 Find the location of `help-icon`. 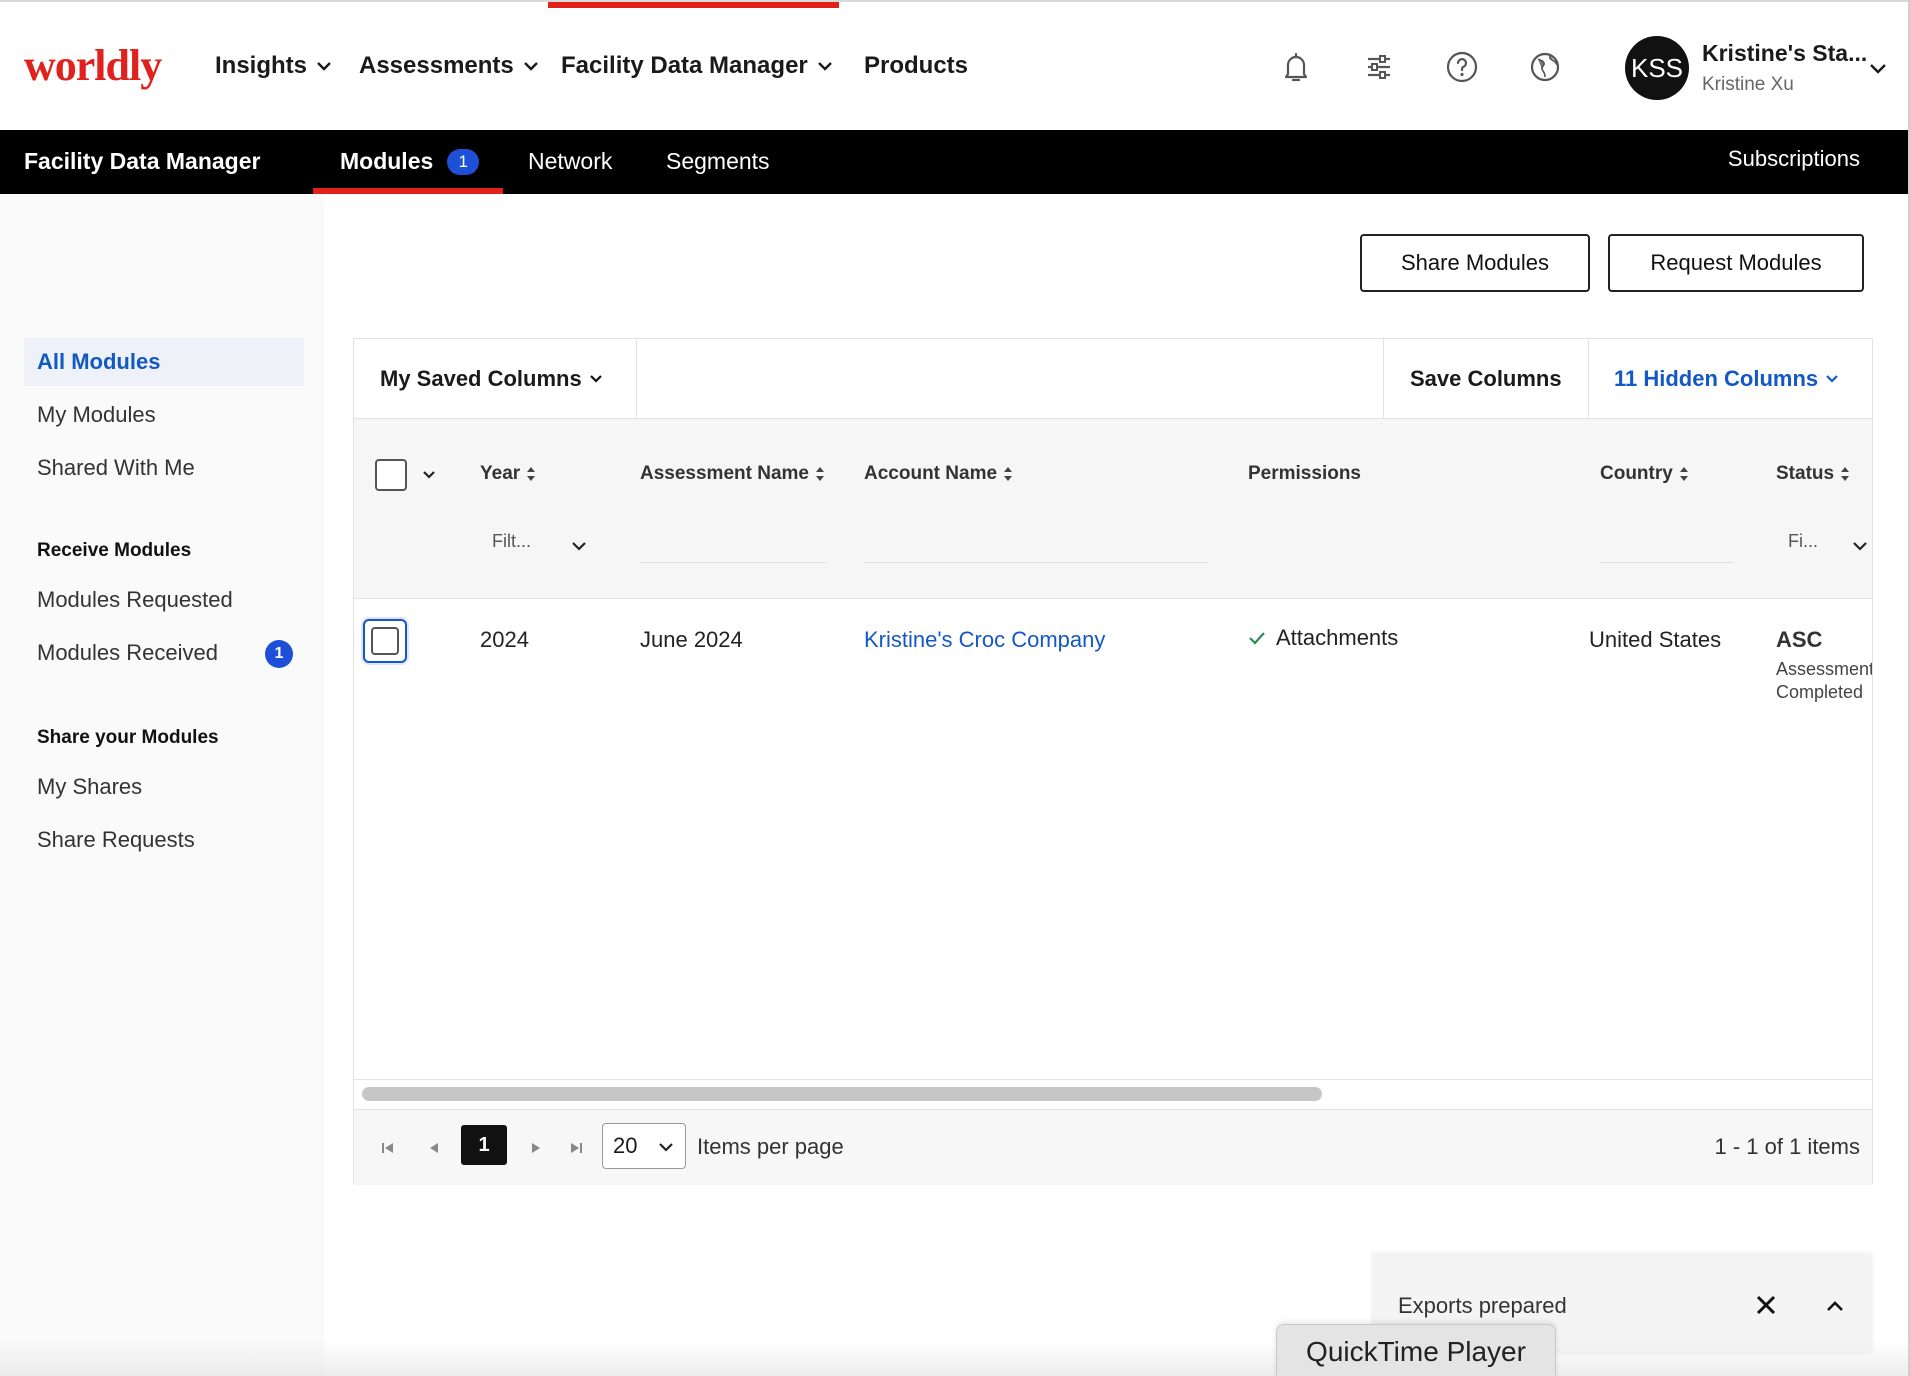

help-icon is located at coordinates (1462, 67).